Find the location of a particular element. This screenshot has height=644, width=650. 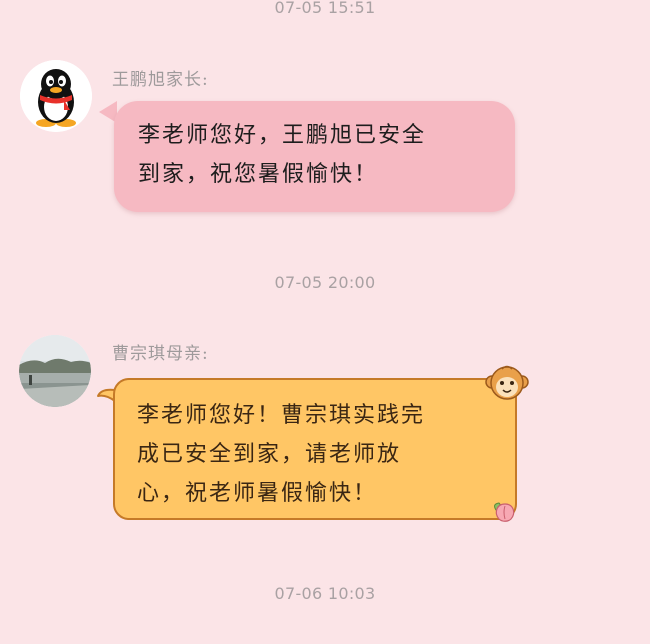

message-line: 李老师您好！曹宗琪实践完 is located at coordinates (281, 415).